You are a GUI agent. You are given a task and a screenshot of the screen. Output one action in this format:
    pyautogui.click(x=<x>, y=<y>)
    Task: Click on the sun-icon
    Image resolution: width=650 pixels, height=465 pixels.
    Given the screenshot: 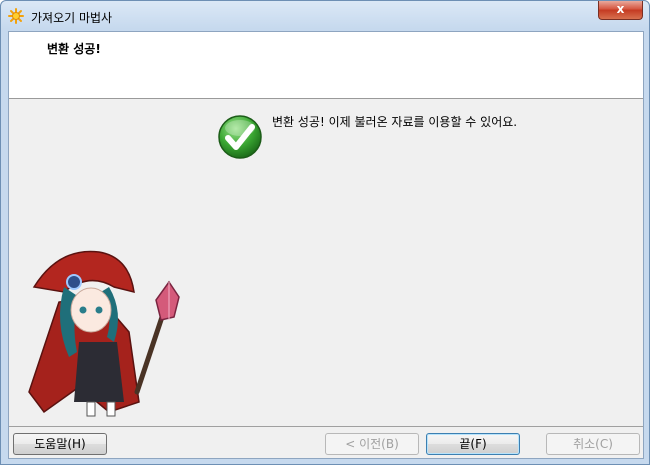 What is the action you would take?
    pyautogui.click(x=16, y=16)
    